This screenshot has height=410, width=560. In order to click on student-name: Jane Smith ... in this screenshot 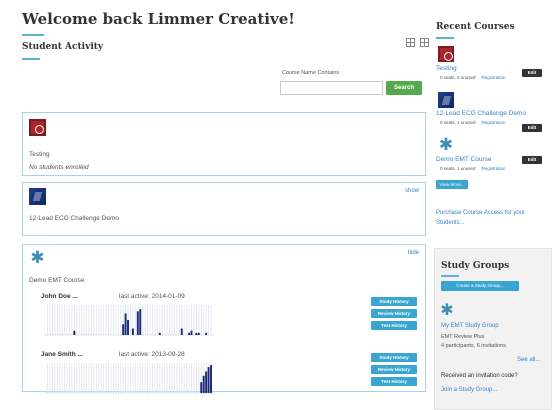, I will do `click(62, 354)`.